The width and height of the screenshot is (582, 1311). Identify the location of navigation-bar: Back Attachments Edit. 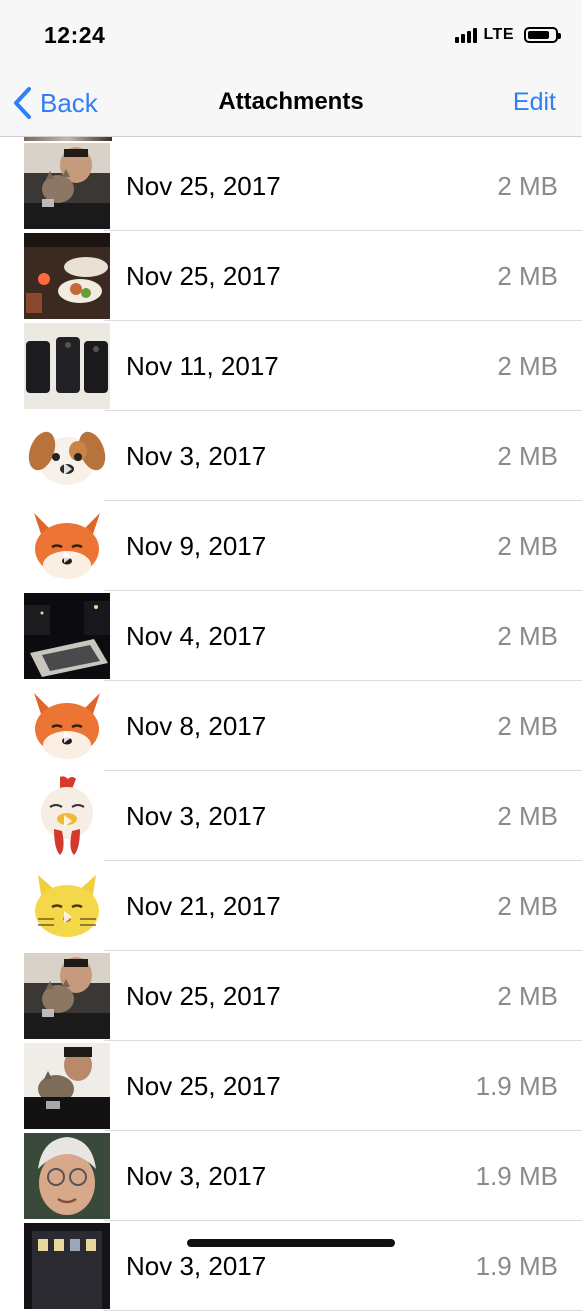
(291, 102).